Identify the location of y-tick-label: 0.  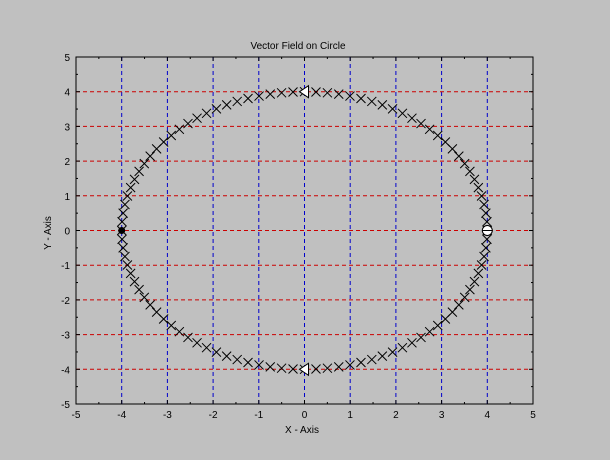
(67, 232).